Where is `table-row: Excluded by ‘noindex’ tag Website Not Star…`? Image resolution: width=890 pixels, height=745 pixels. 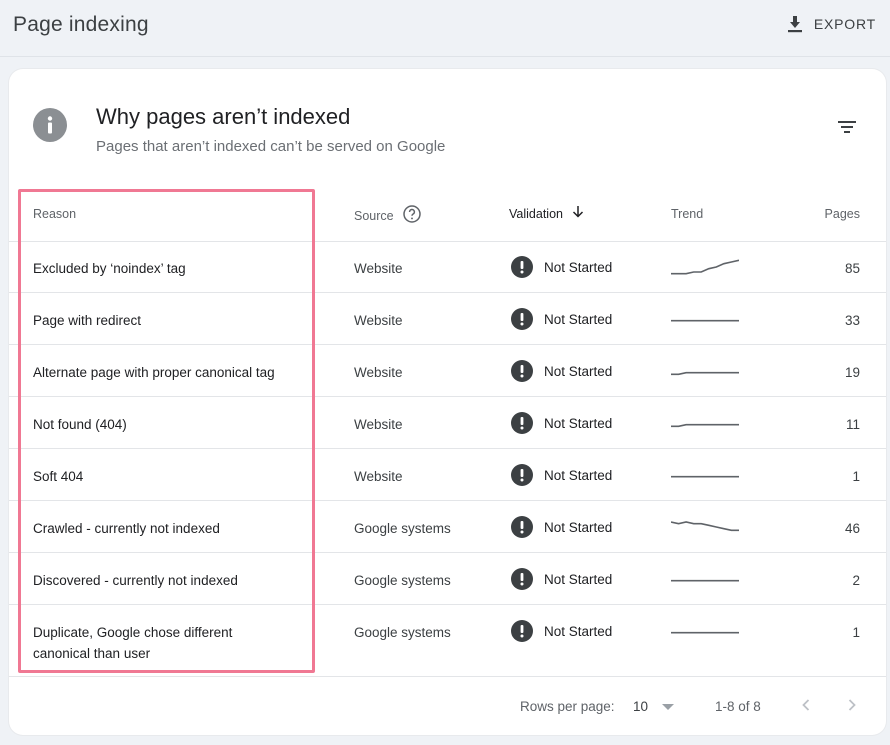
table-row: Excluded by ‘noindex’ tag Website Not Star… is located at coordinates (447, 267).